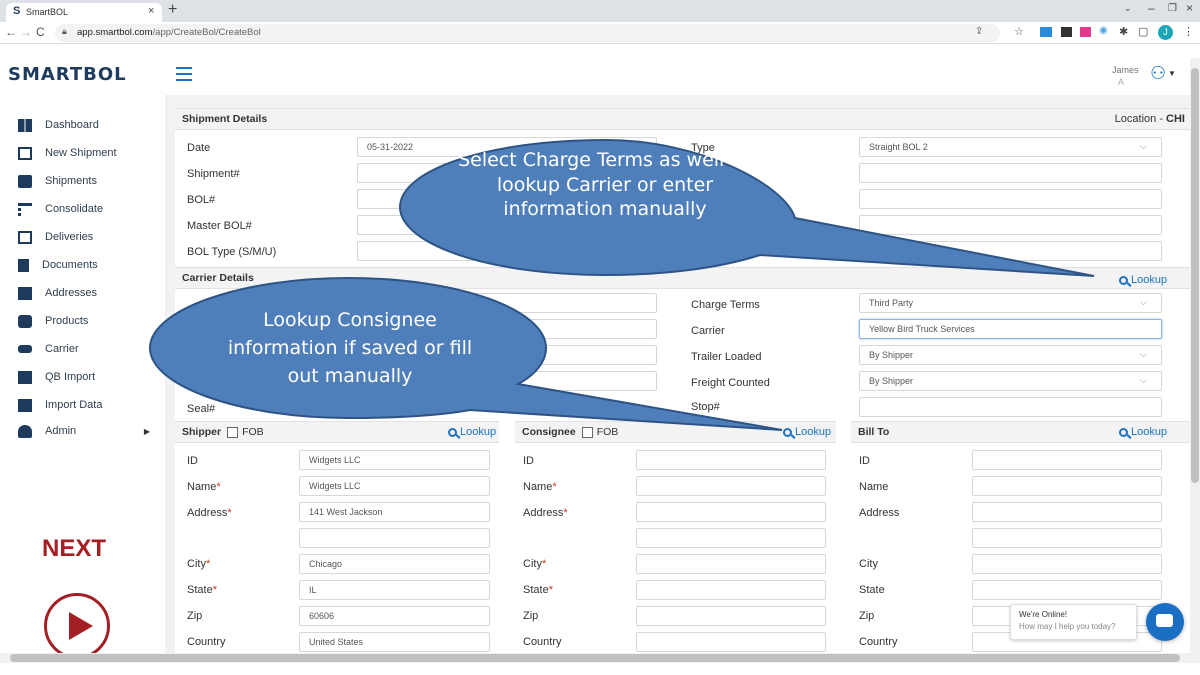 The image size is (1200, 675). I want to click on url-path: /app/CreateBol/CreateBol, so click(206, 32).